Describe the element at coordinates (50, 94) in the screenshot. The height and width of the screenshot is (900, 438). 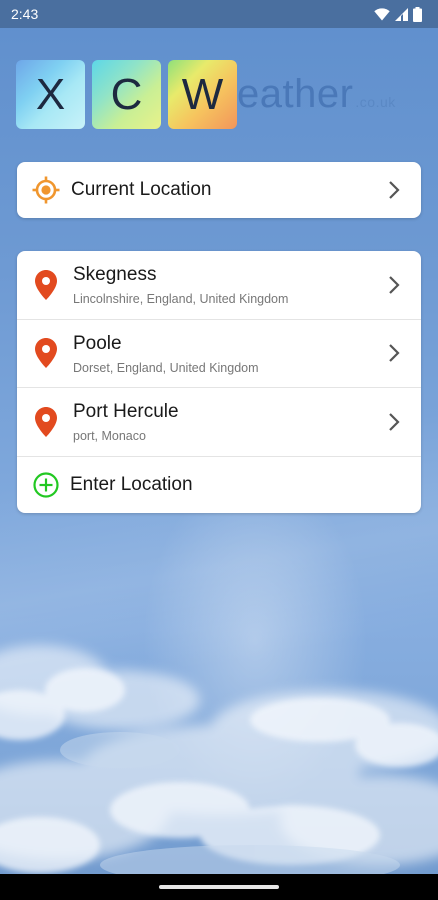
I see `logo-tile-x: X` at that location.